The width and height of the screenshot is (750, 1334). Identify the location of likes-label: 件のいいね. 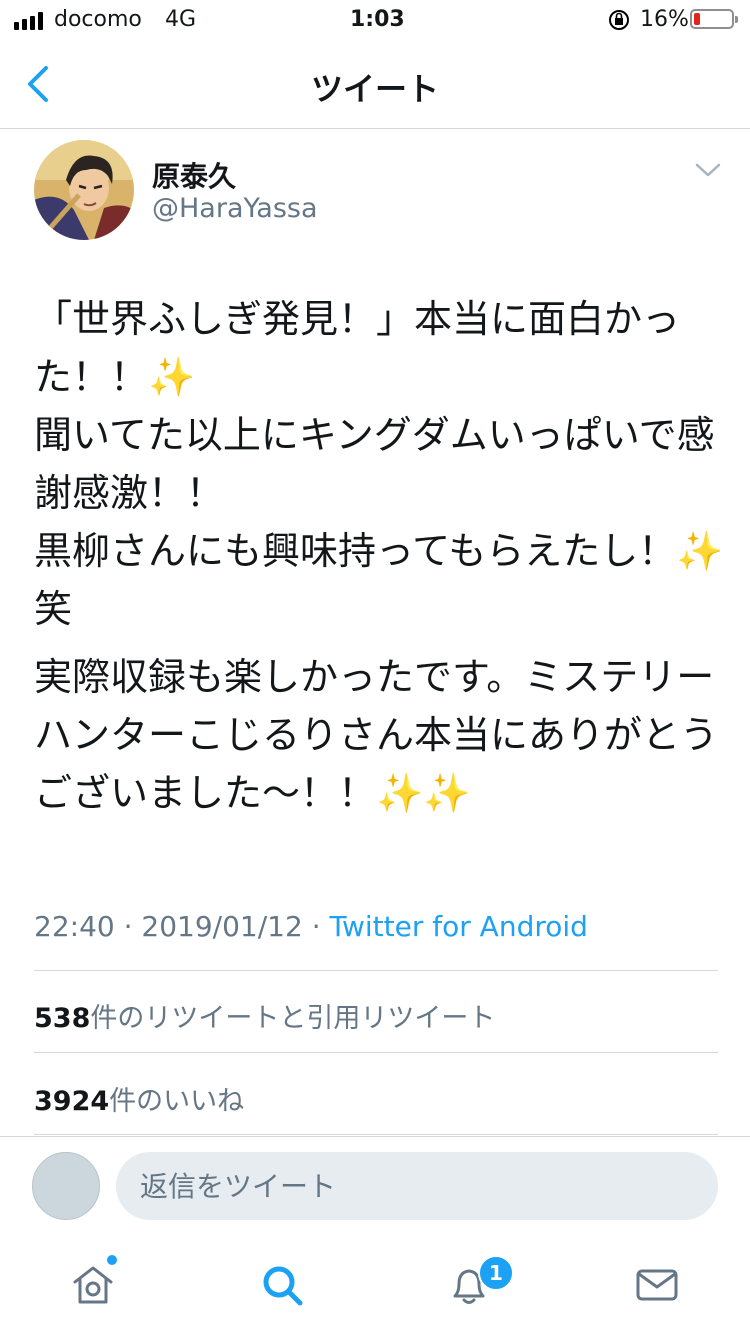
(177, 1101).